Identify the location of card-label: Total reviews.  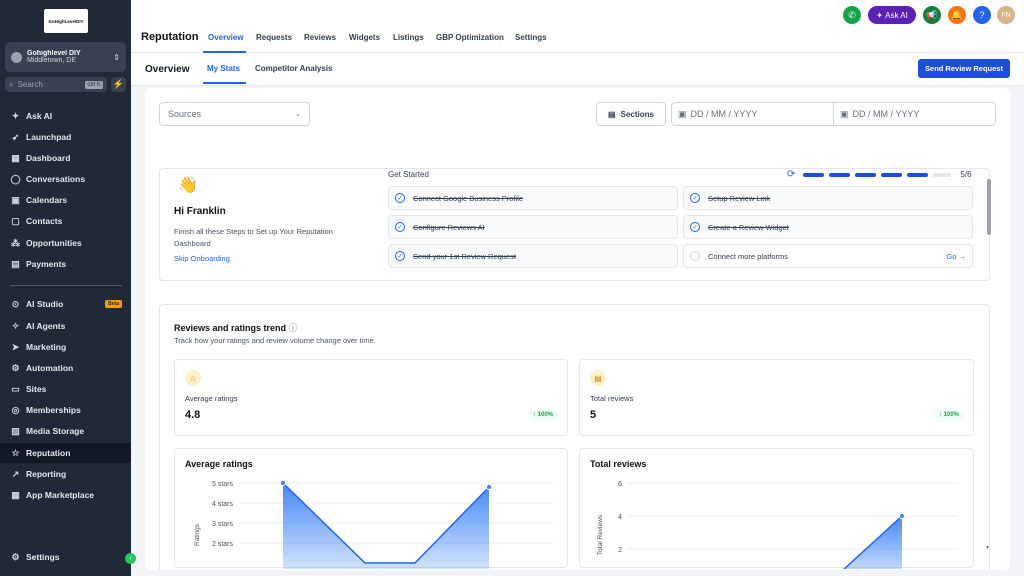
(612, 398).